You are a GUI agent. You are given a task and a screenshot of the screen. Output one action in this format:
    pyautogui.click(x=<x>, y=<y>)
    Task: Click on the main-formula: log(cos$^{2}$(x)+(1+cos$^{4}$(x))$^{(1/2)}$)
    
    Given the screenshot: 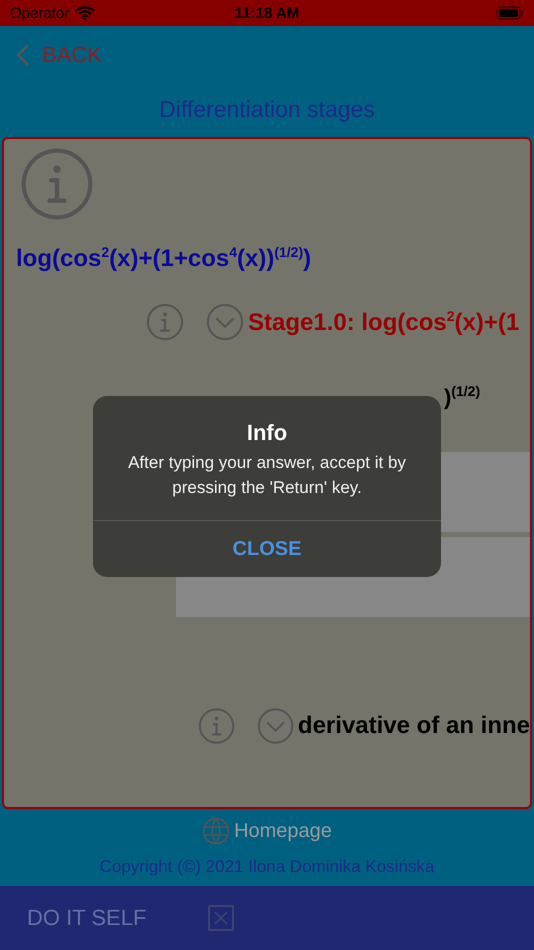 What is the action you would take?
    pyautogui.click(x=164, y=258)
    